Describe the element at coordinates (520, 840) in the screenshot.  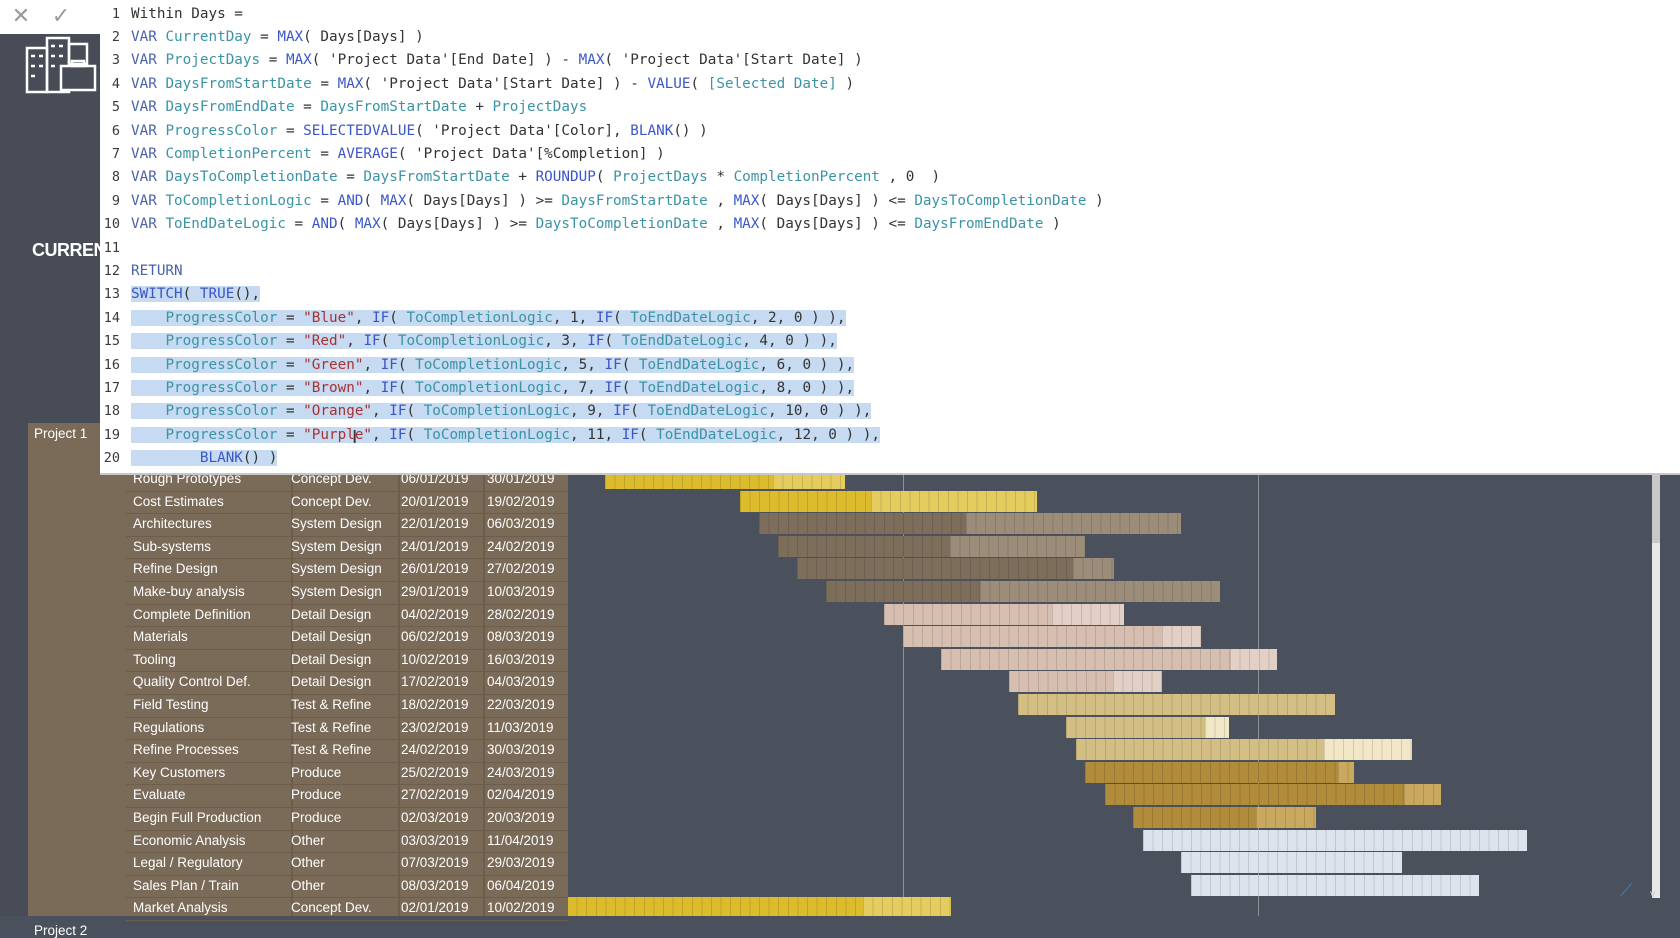
I see `end-date-cell: 11/04/2019` at that location.